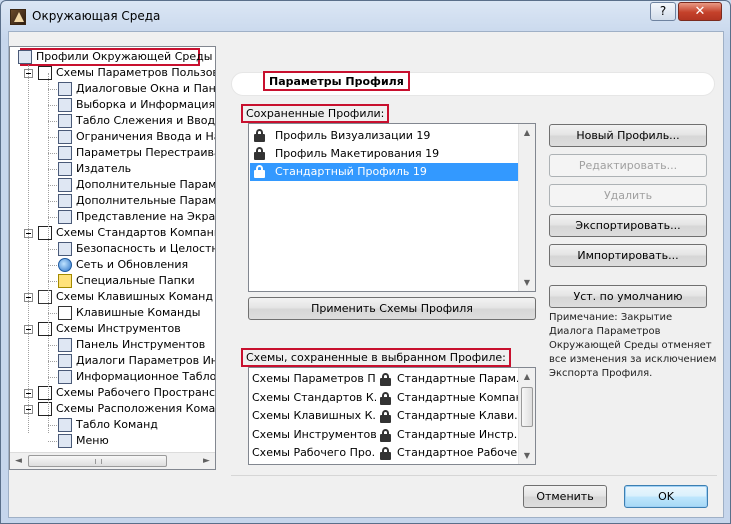  Describe the element at coordinates (206, 461) in the screenshot. I see `scroll-right-icon: ►` at that location.